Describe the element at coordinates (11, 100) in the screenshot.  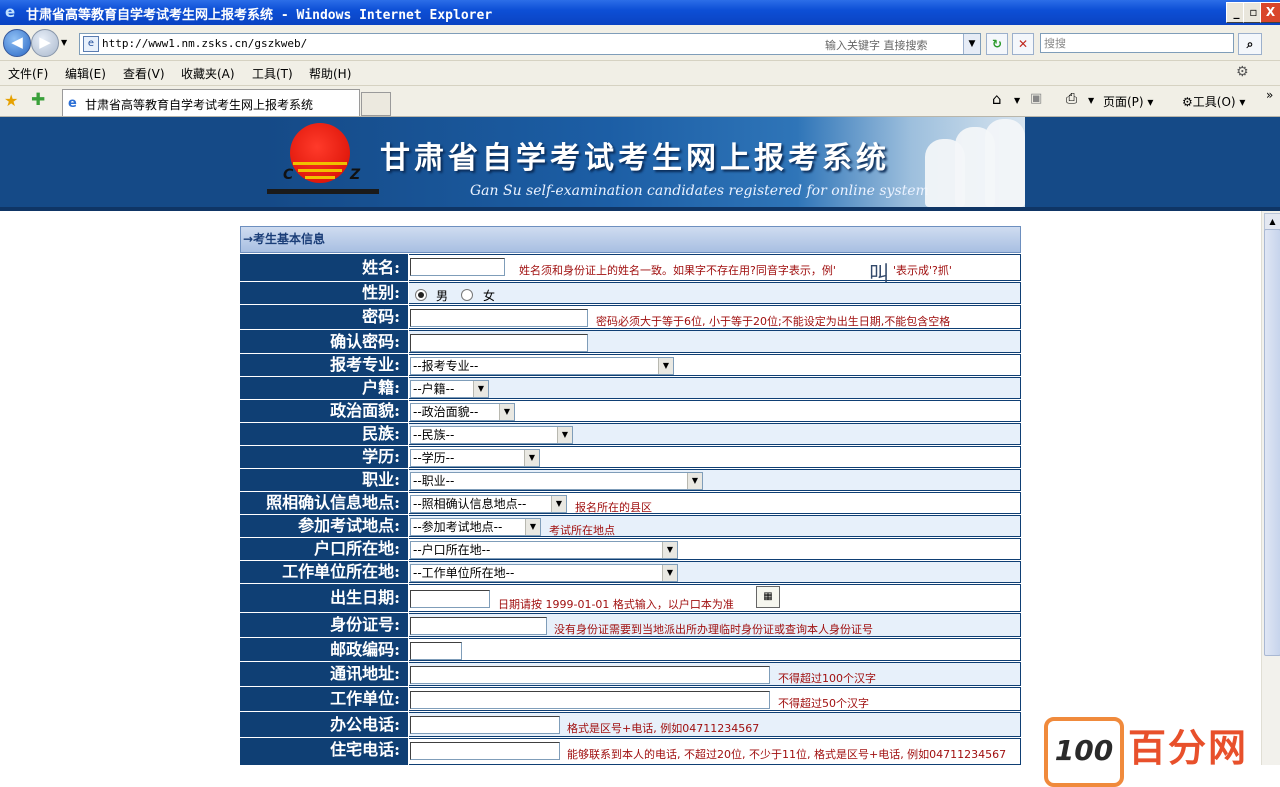
I see `favorites-star-icon: ★` at that location.